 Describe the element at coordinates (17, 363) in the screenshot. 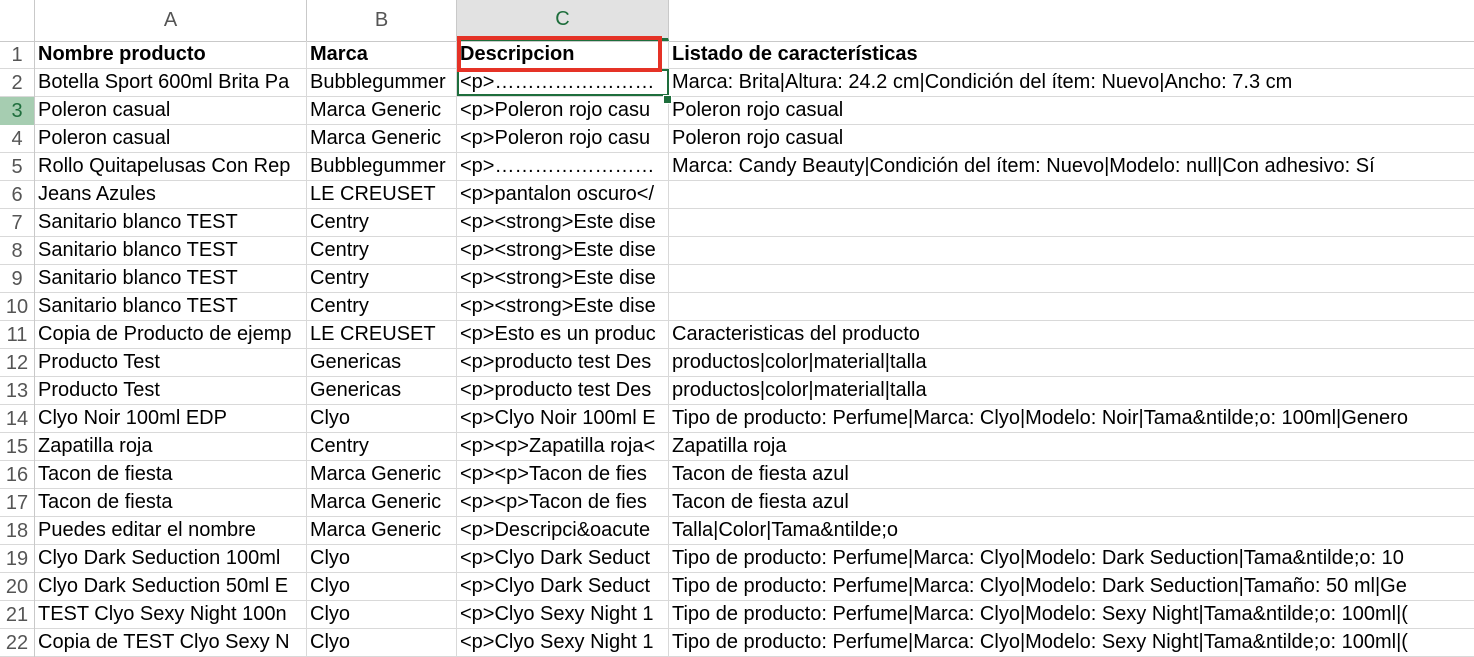

I see `row-header: 12` at that location.